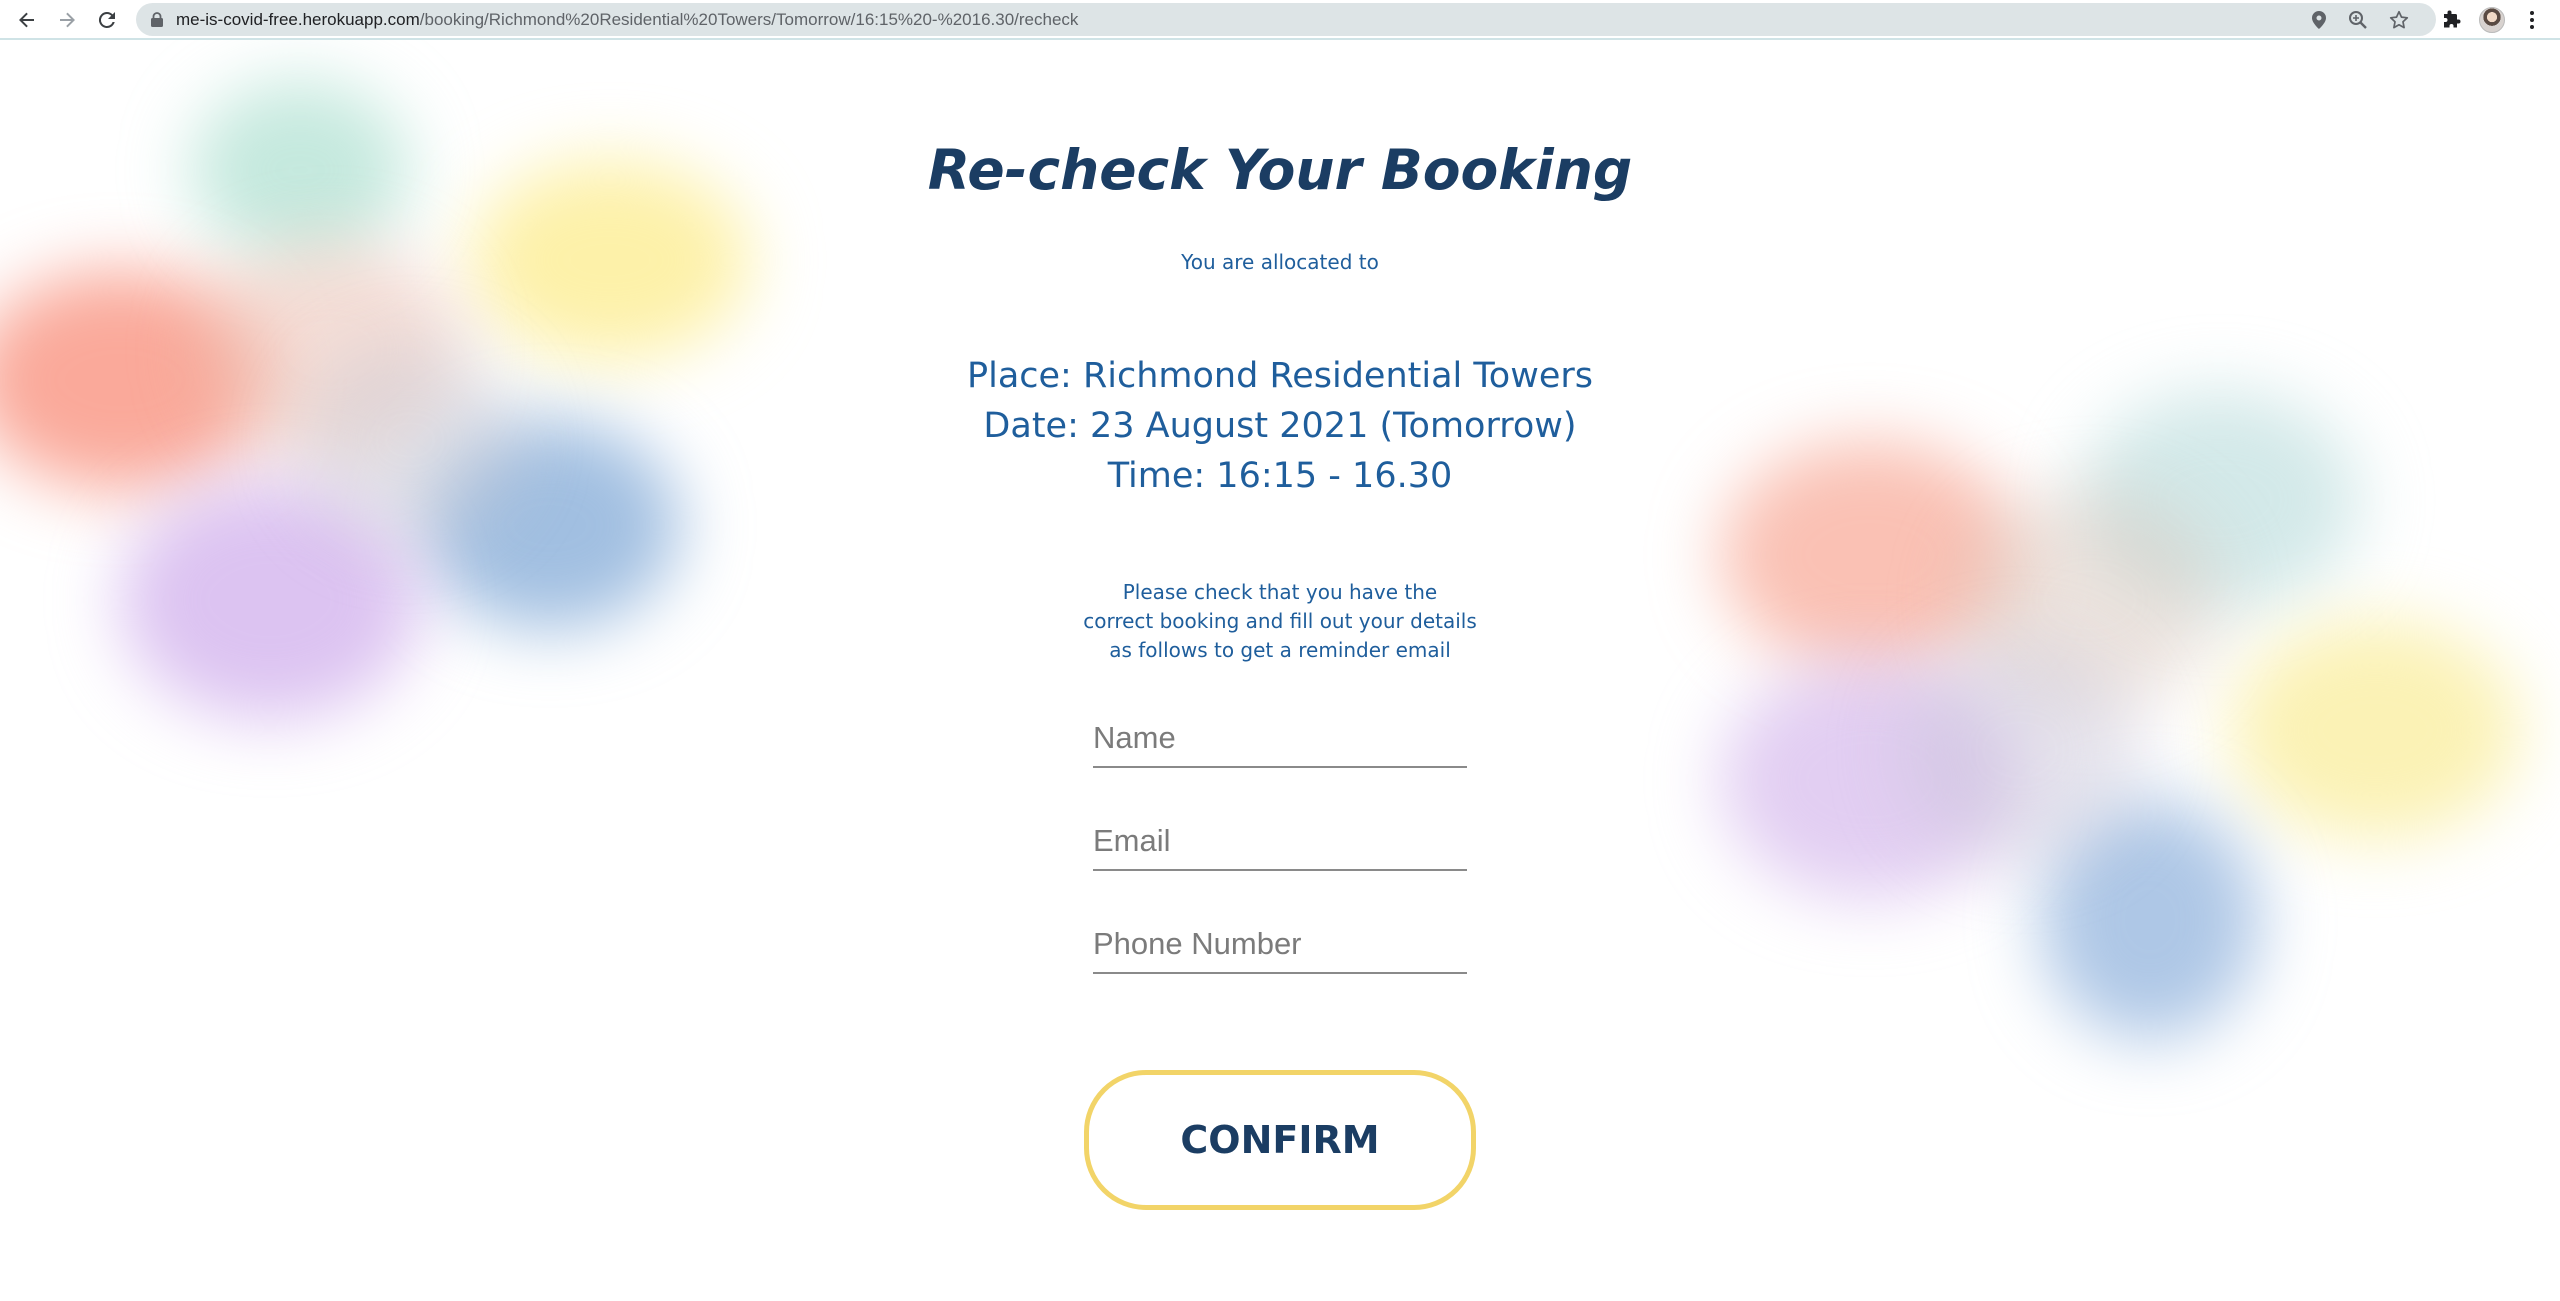 This screenshot has height=1301, width=2560. Describe the element at coordinates (107, 20) in the screenshot. I see `reload-icon` at that location.